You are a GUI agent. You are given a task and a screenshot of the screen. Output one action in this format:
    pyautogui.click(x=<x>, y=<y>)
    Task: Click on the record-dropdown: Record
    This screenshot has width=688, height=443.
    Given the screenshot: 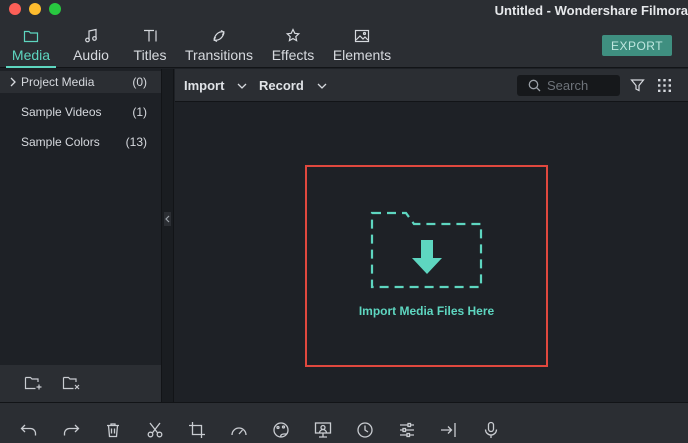 What is the action you would take?
    pyautogui.click(x=293, y=85)
    